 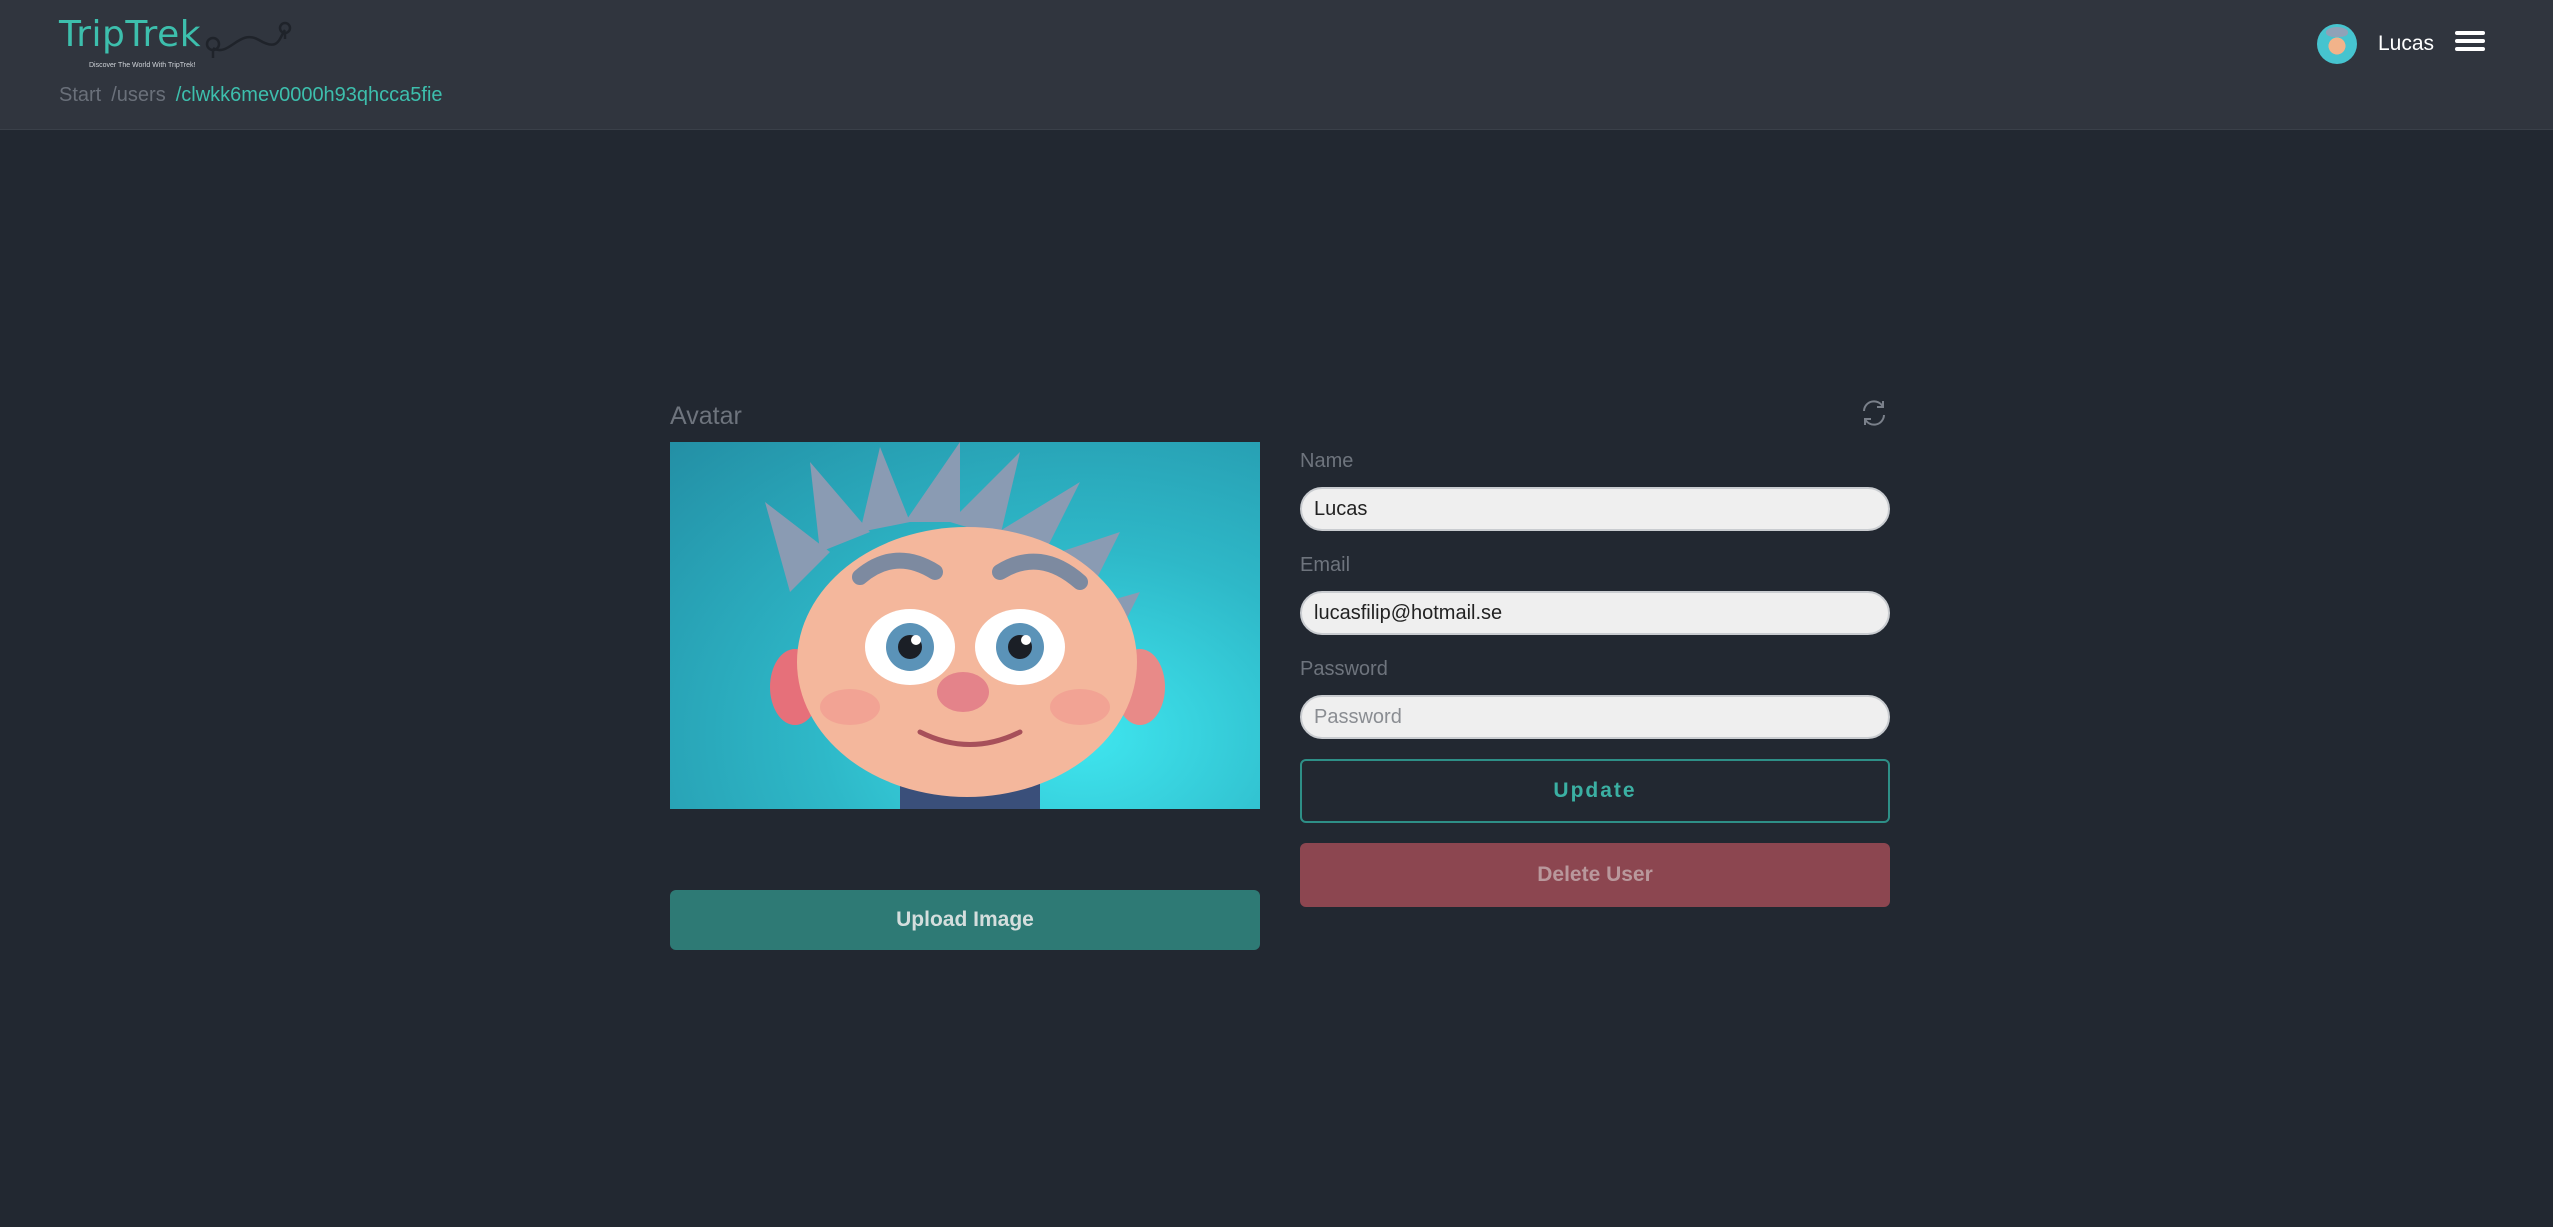 I want to click on avatar-image, so click(x=965, y=625).